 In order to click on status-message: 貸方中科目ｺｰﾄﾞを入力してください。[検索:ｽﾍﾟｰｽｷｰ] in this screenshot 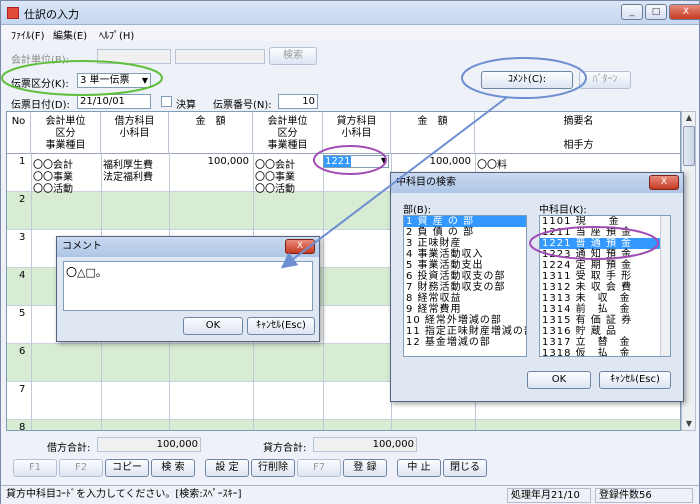, I will do `click(124, 494)`.